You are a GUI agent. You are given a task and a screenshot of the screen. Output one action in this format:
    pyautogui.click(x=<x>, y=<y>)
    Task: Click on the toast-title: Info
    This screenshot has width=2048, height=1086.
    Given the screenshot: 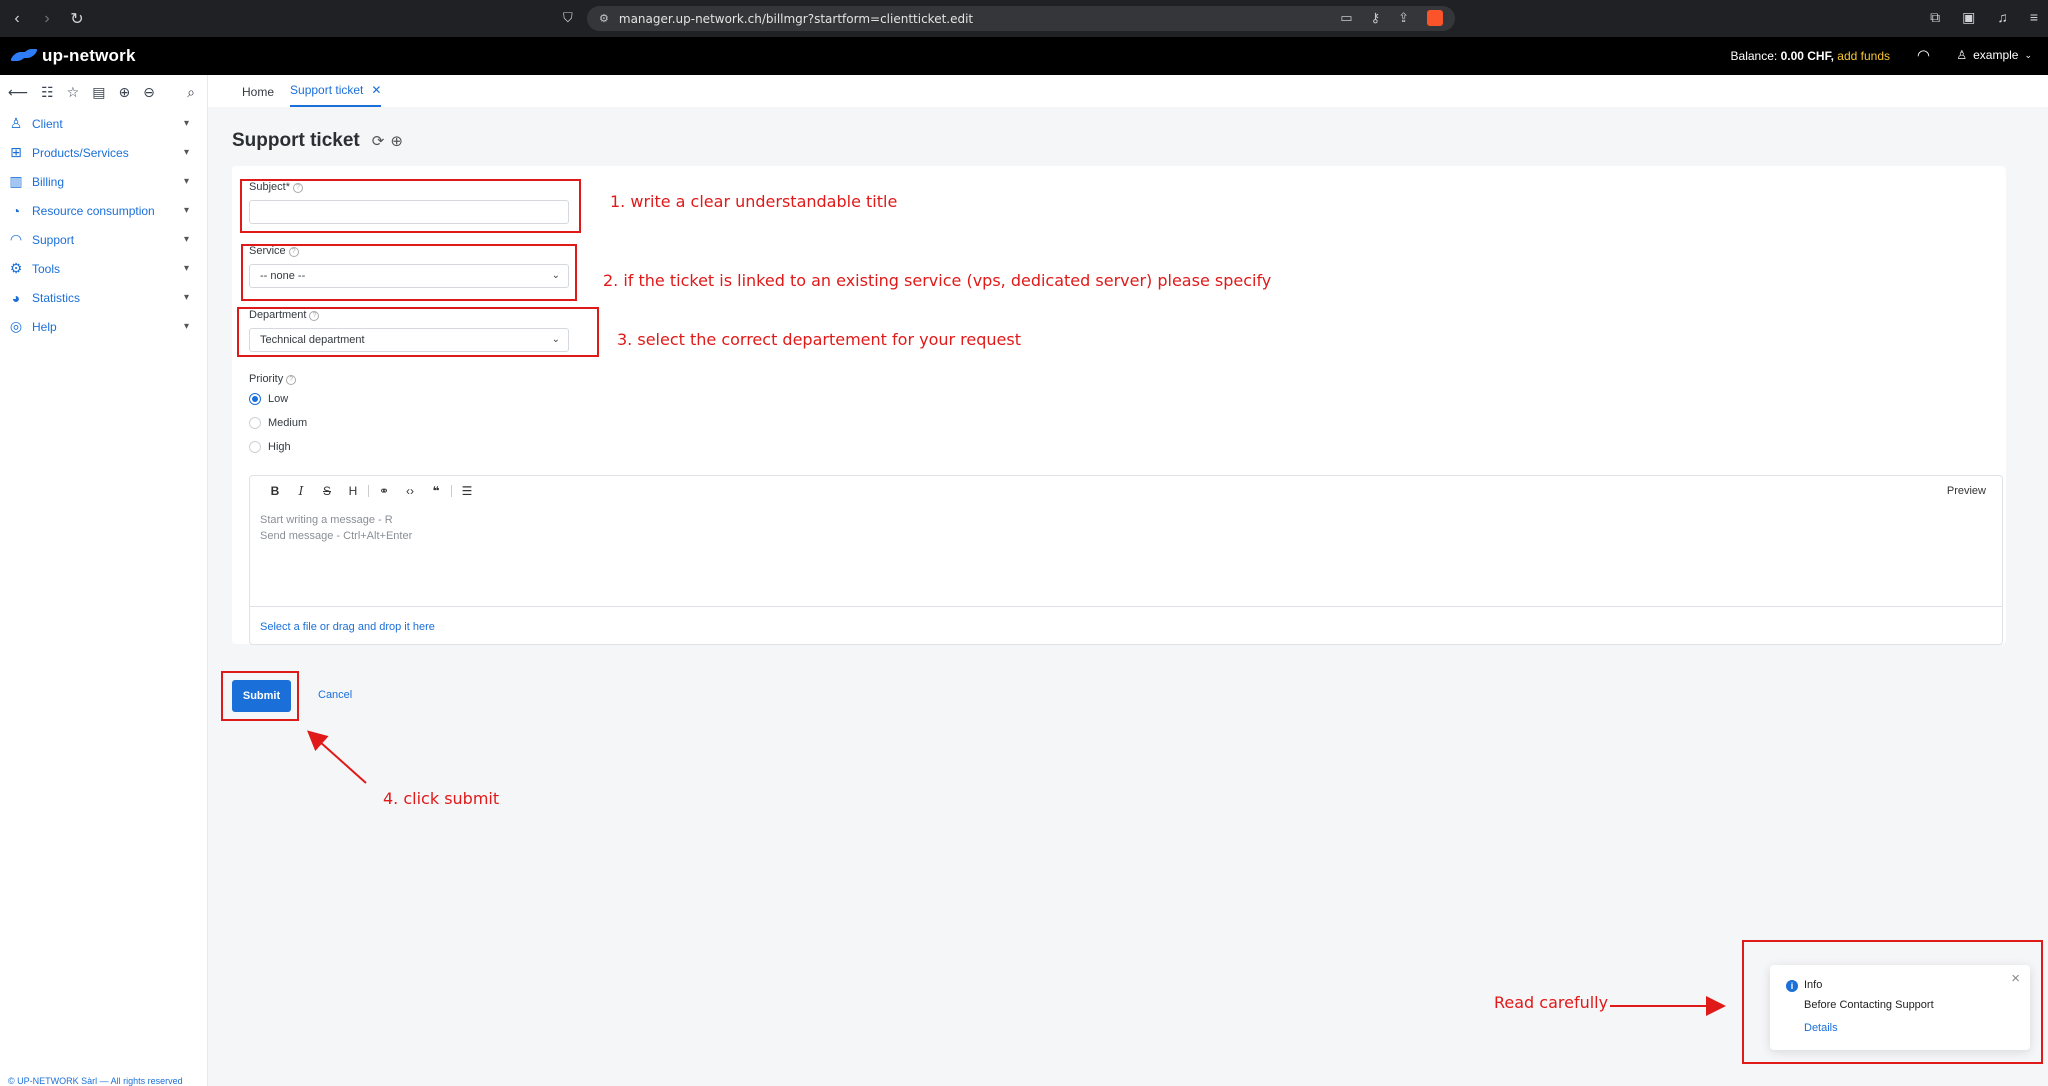 What is the action you would take?
    pyautogui.click(x=1813, y=985)
    